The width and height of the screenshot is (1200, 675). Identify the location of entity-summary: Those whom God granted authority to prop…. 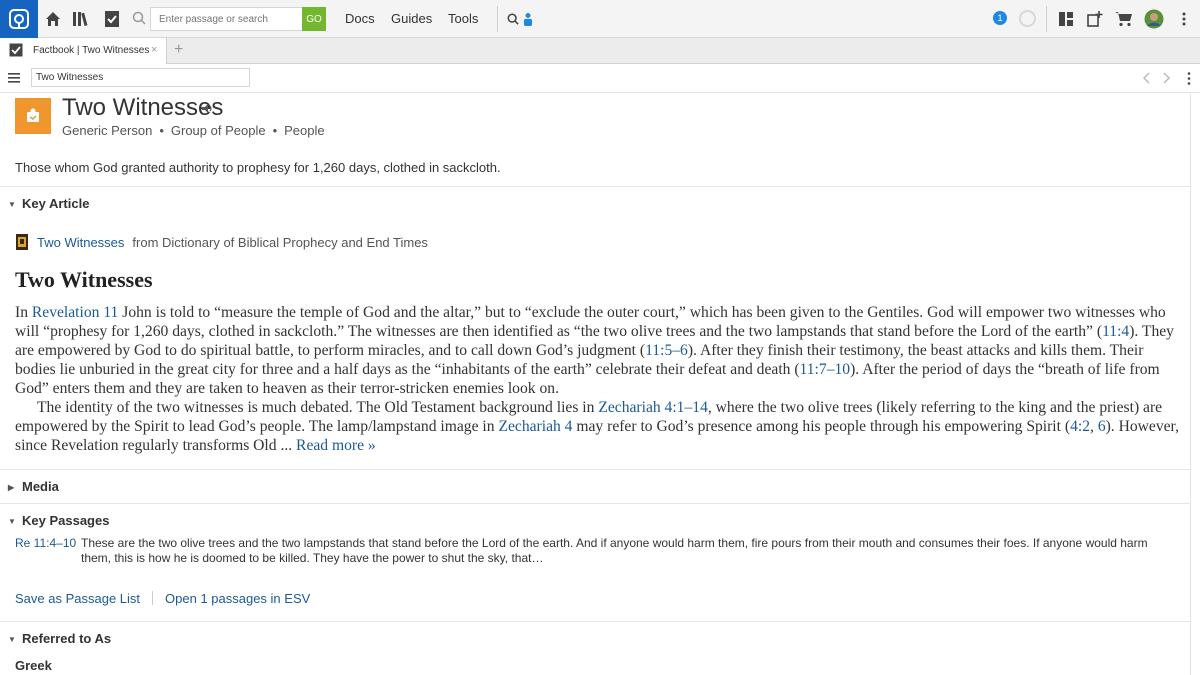
(258, 167).